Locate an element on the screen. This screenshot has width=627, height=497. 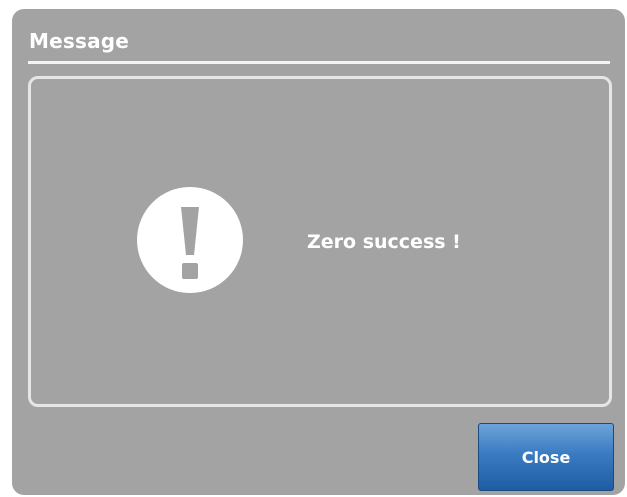
close-button-label: Close is located at coordinates (546, 457).